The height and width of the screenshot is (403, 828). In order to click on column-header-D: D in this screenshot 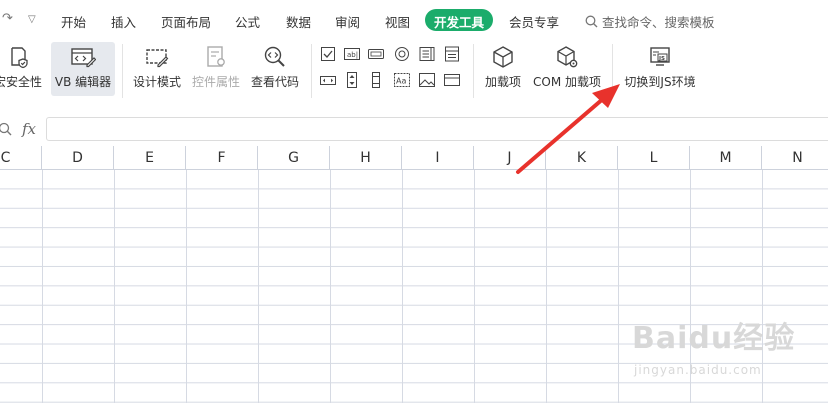, I will do `click(78, 158)`.